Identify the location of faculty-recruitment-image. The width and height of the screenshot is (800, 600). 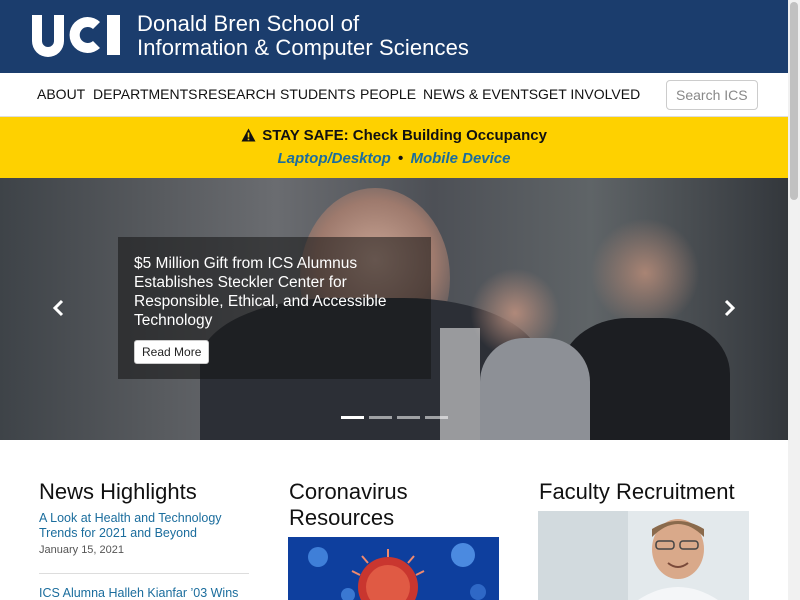
(643, 555).